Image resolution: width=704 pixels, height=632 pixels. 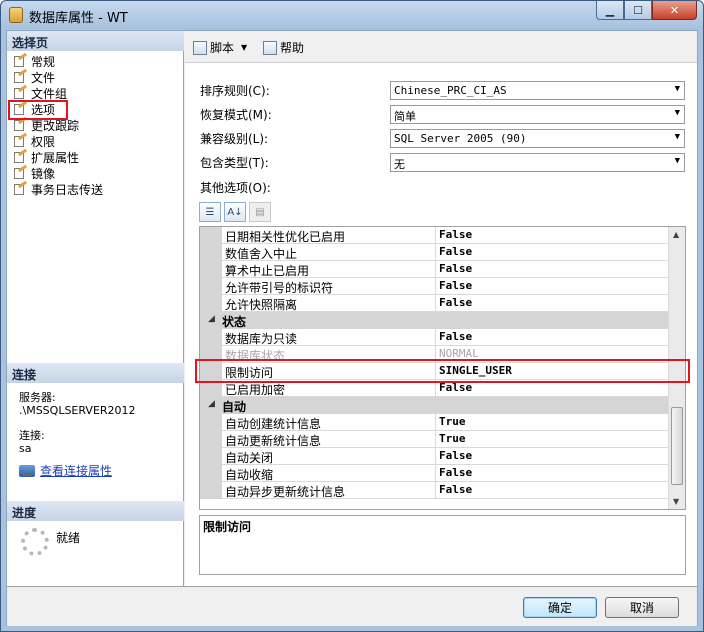 I want to click on minimize-button: ▁, so click(x=610, y=10).